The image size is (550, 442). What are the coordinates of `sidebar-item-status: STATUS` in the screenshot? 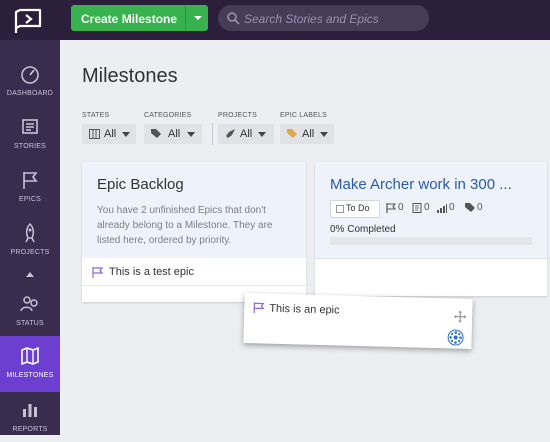 It's located at (30, 310).